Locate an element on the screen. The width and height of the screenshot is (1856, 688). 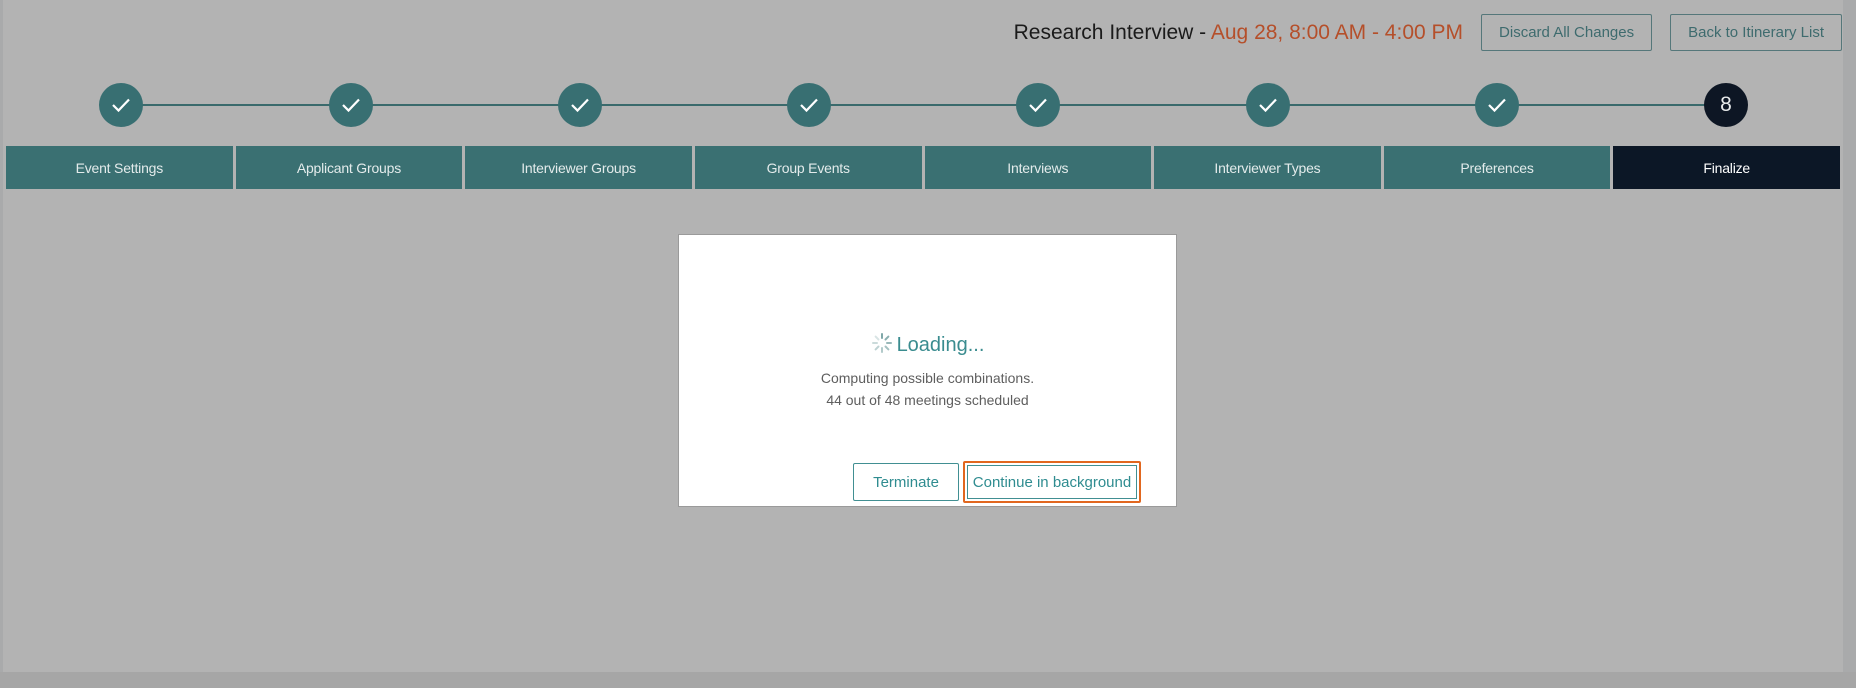
tab-preferences: Preferences is located at coordinates (1497, 167).